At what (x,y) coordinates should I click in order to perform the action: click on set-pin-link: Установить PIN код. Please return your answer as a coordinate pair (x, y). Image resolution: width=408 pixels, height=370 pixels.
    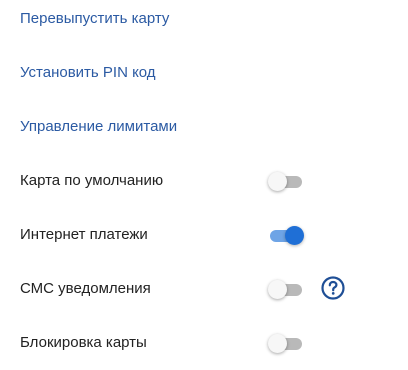
    Looking at the image, I should click on (88, 73).